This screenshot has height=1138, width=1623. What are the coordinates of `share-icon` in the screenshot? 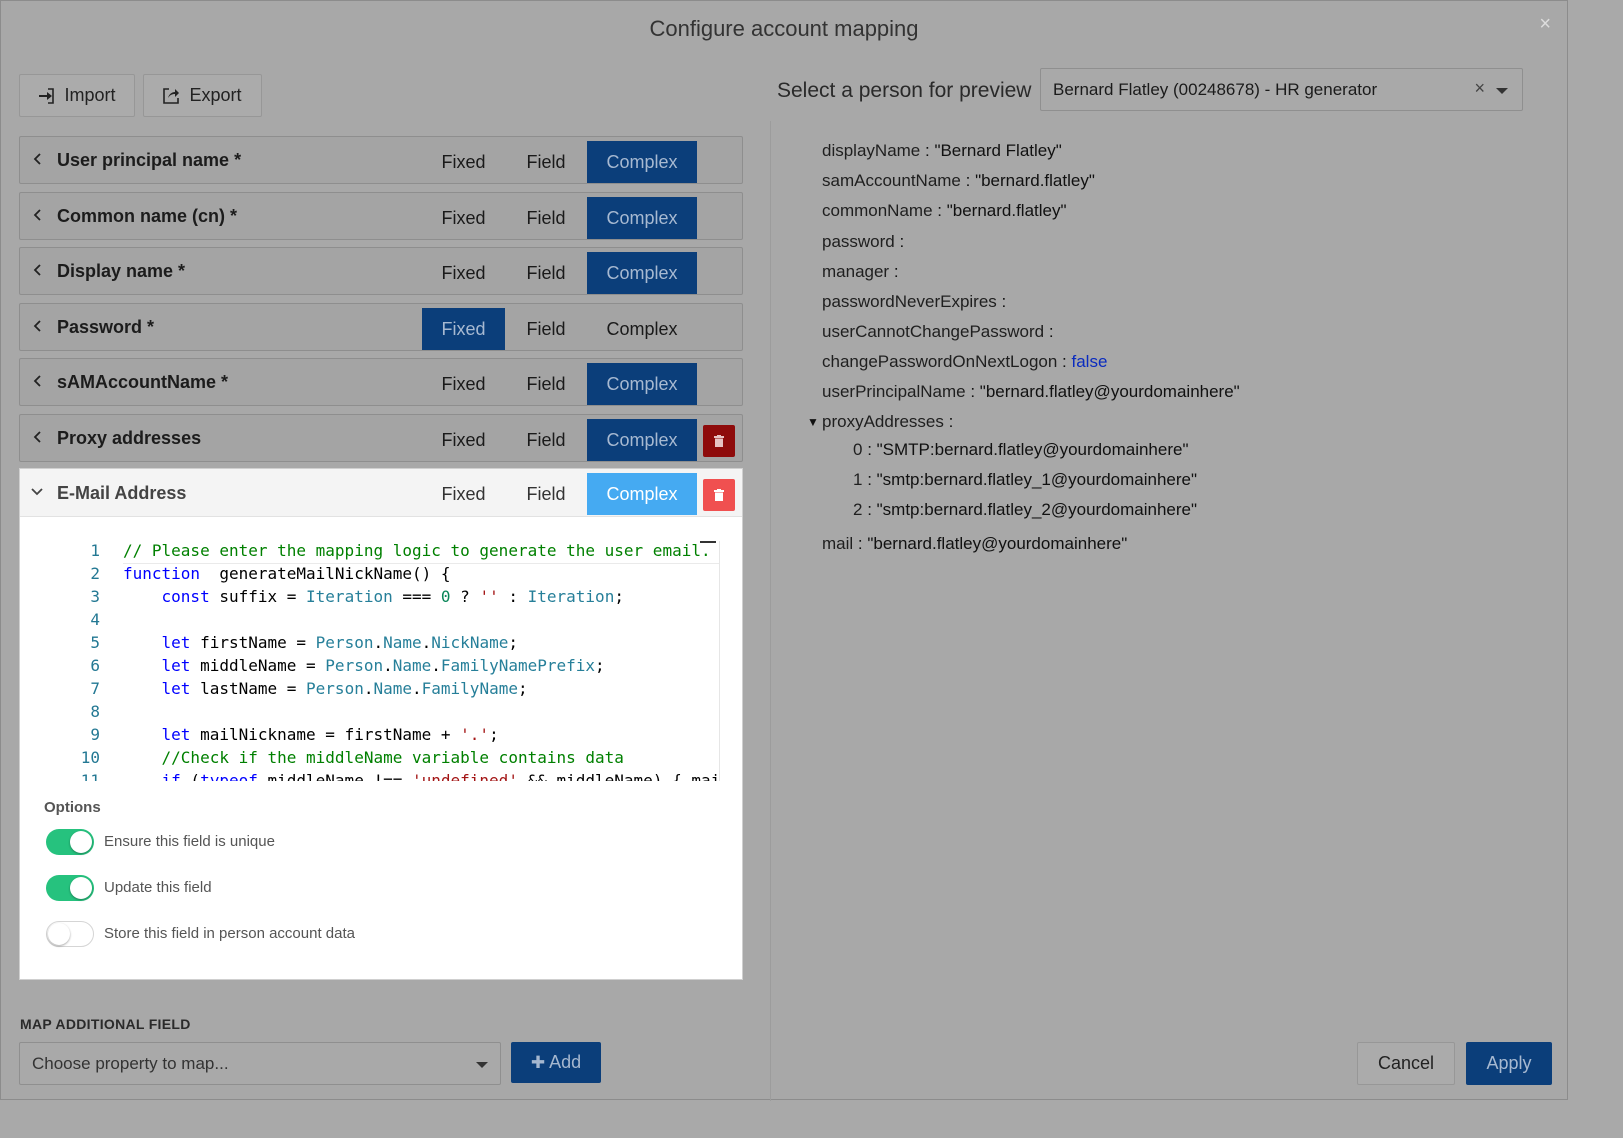 It's located at (171, 95).